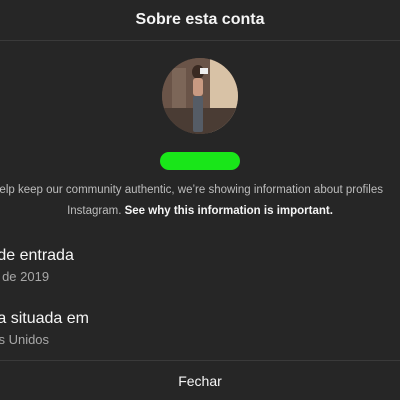 The width and height of the screenshot is (400, 400). What do you see at coordinates (37, 255) in the screenshot?
I see `date-joined-label: a de entrada` at bounding box center [37, 255].